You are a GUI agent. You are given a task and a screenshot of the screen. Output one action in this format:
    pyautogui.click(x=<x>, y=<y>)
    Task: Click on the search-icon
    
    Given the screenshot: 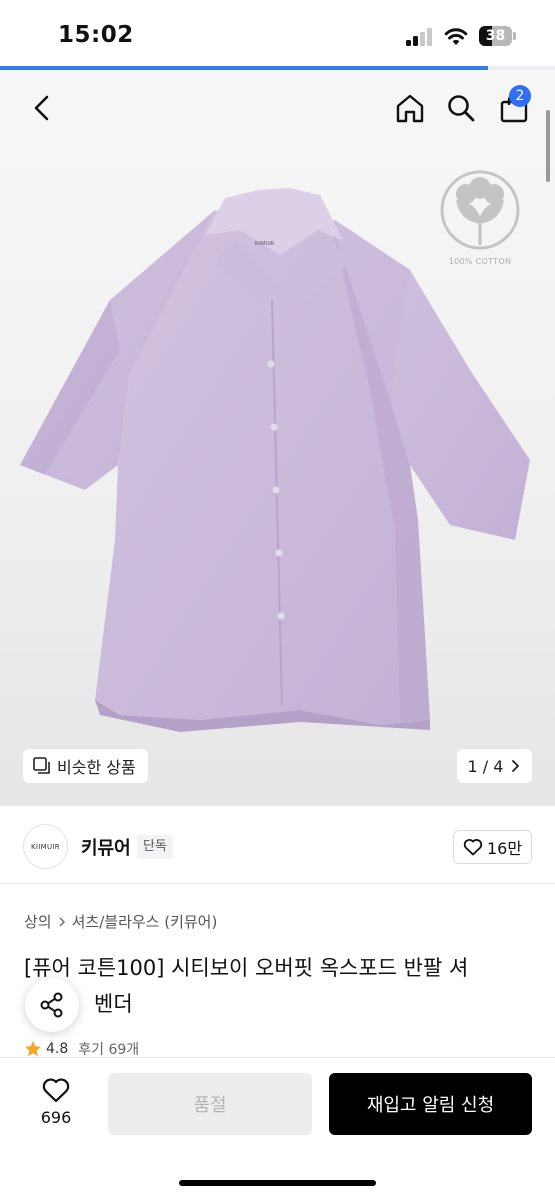 What is the action you would take?
    pyautogui.click(x=461, y=108)
    